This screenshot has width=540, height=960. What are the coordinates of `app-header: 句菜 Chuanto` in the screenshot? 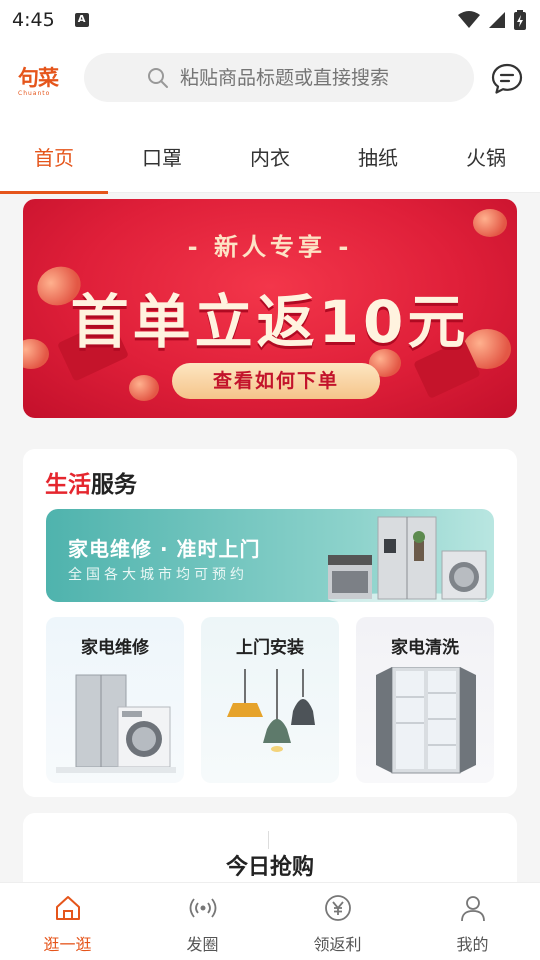 It's located at (270, 80).